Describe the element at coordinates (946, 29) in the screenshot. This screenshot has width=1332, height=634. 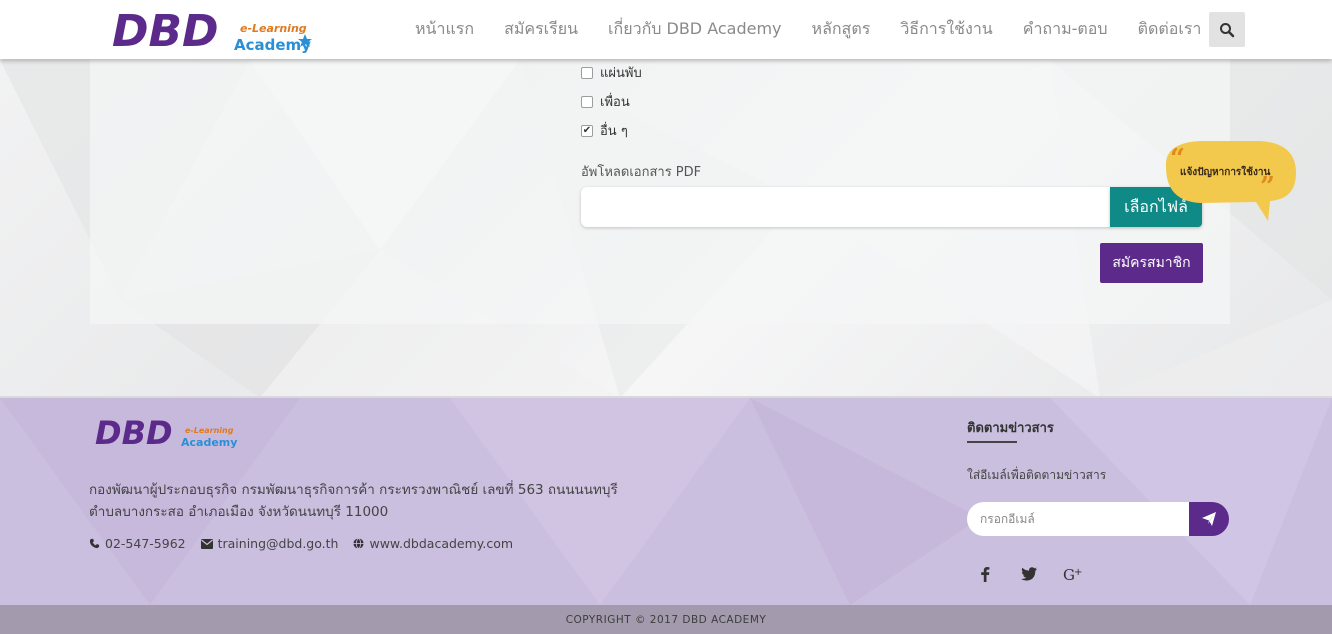
I see `nav-how-to-use: วิธีการใช้งาน` at that location.